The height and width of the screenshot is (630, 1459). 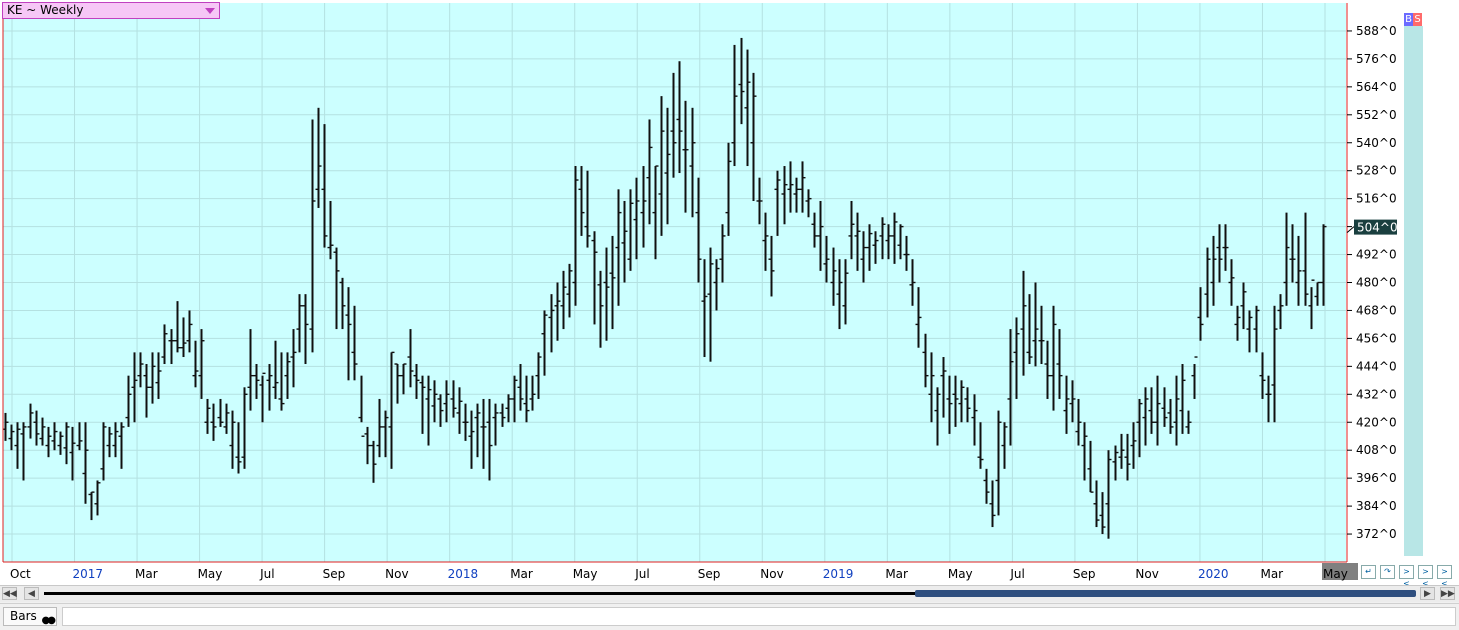 I want to click on scroll-end-icon: ↷, so click(x=1387, y=572).